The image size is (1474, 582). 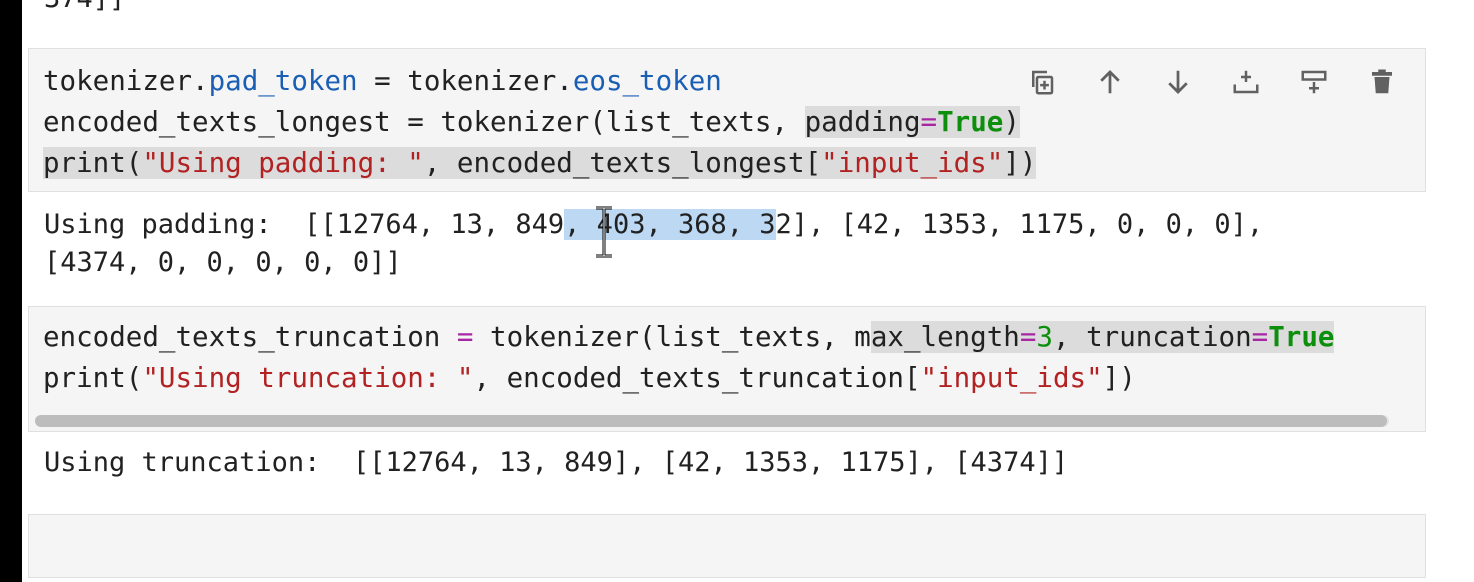 What do you see at coordinates (697, 378) in the screenshot?
I see `code-token: , encoded_texts_truncation[` at bounding box center [697, 378].